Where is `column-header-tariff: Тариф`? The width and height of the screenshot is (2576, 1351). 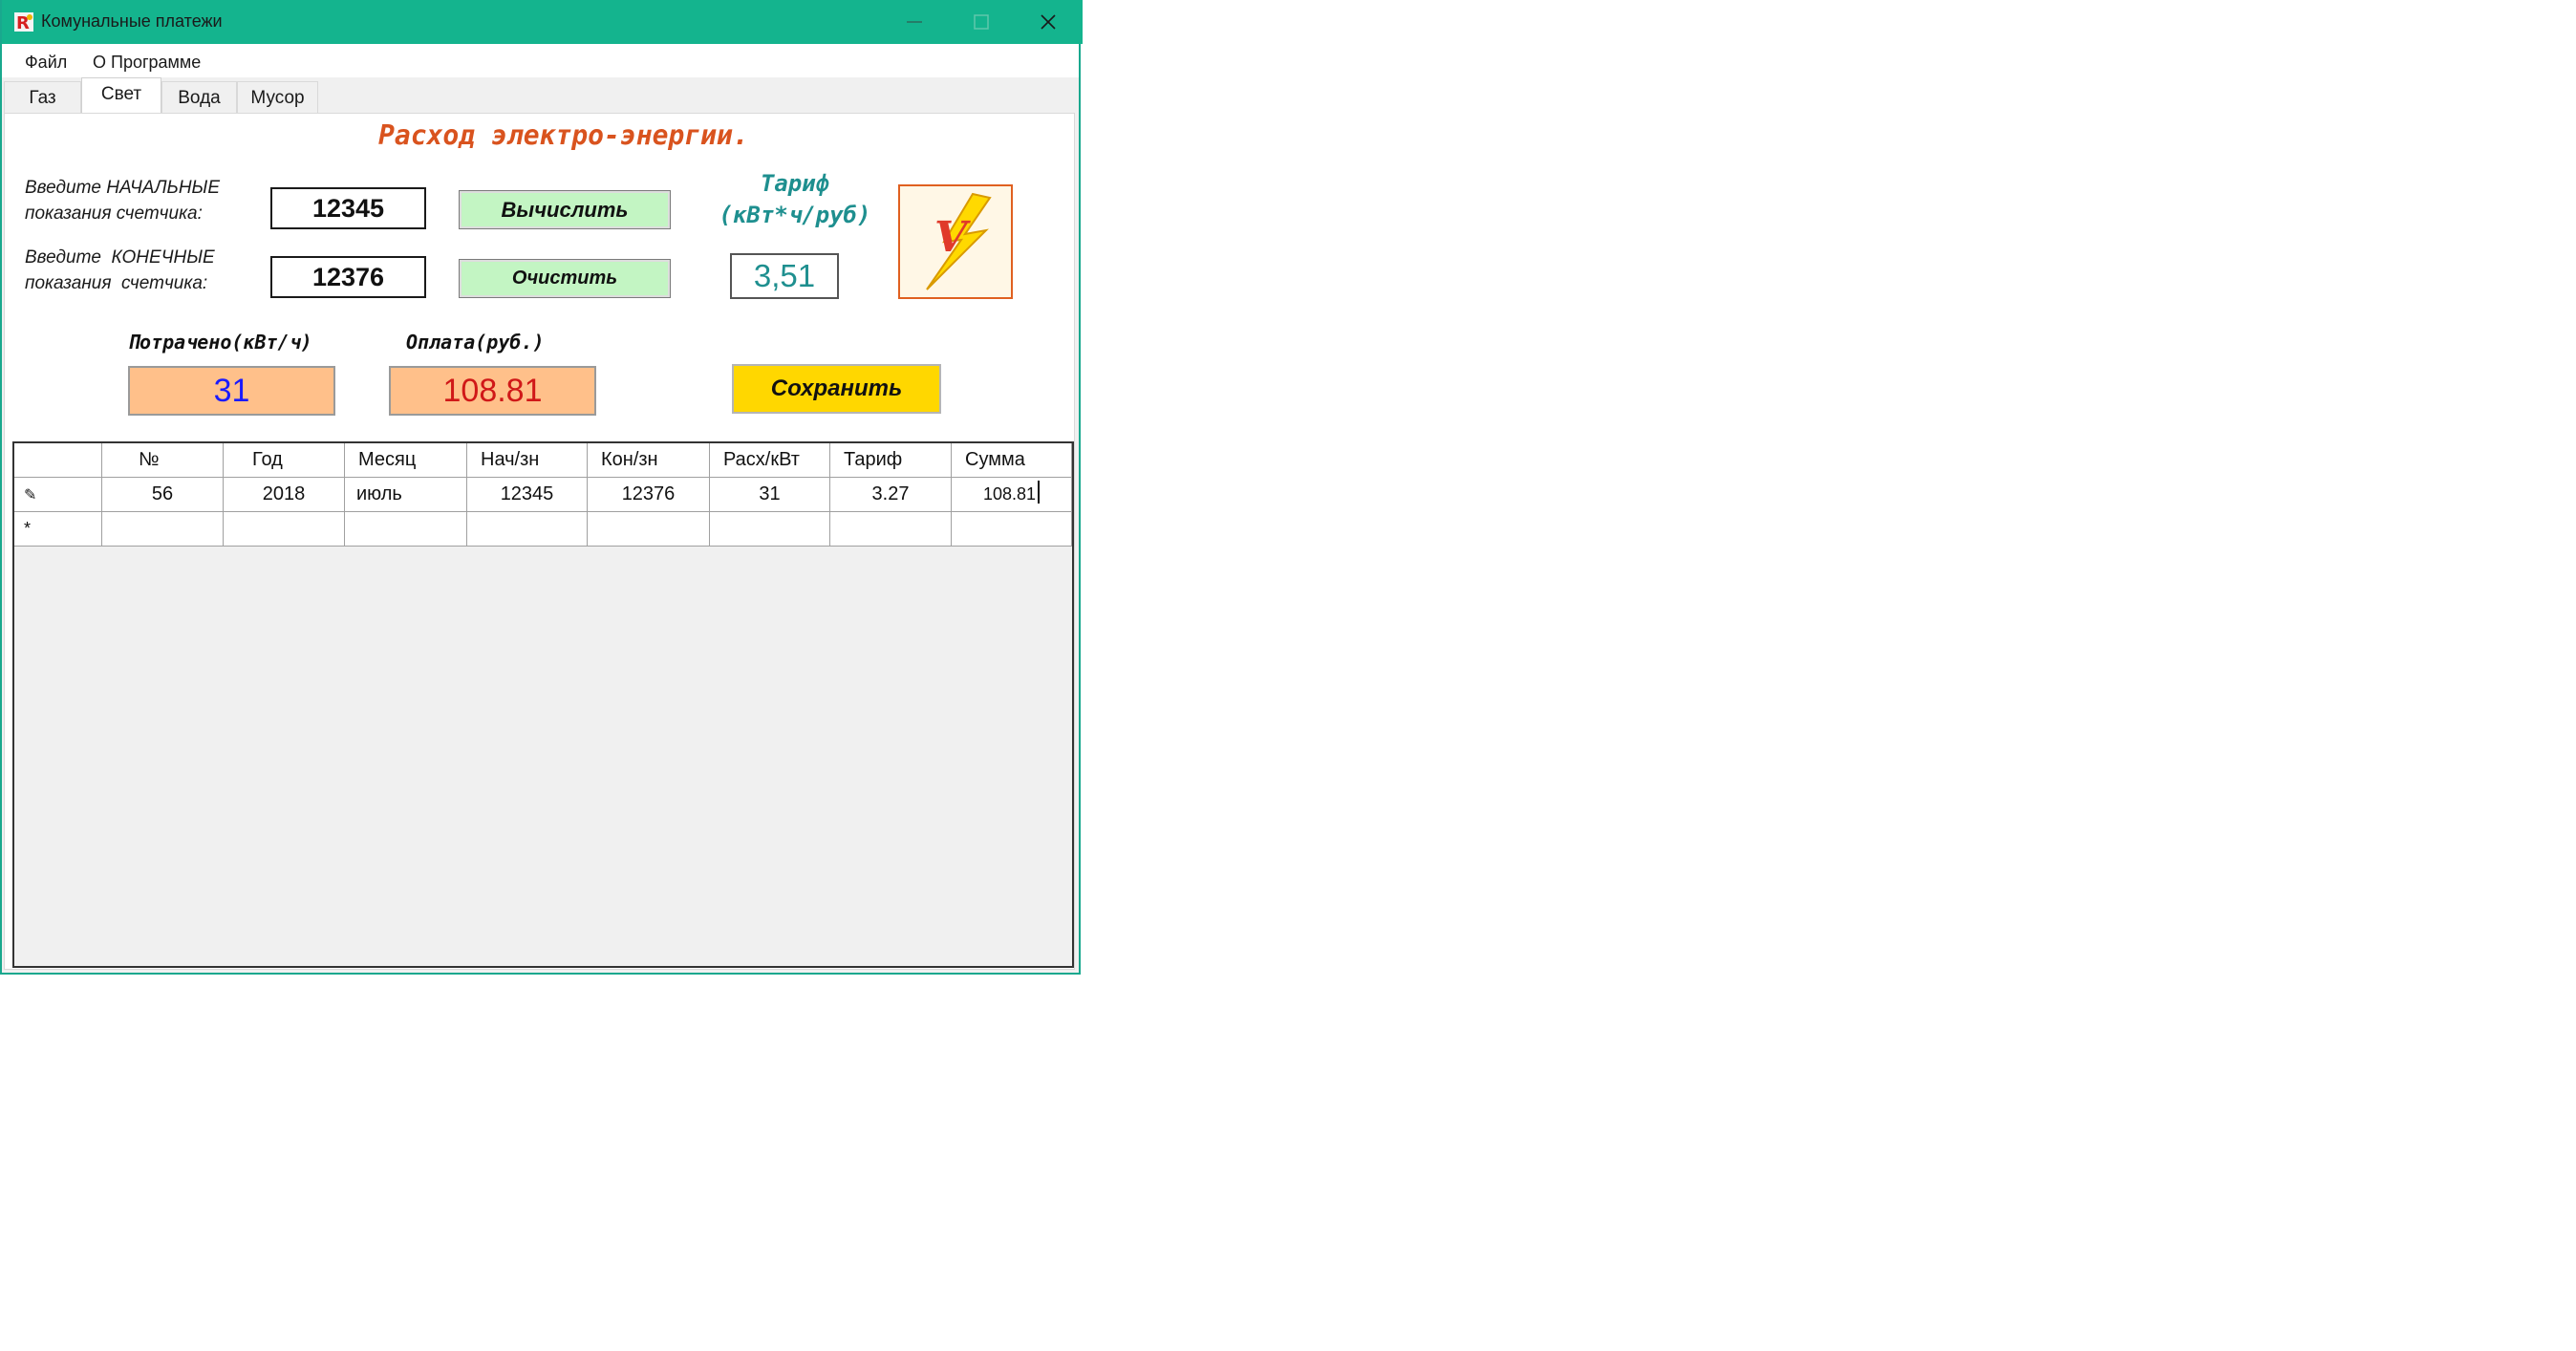 column-header-tariff: Тариф is located at coordinates (891, 460).